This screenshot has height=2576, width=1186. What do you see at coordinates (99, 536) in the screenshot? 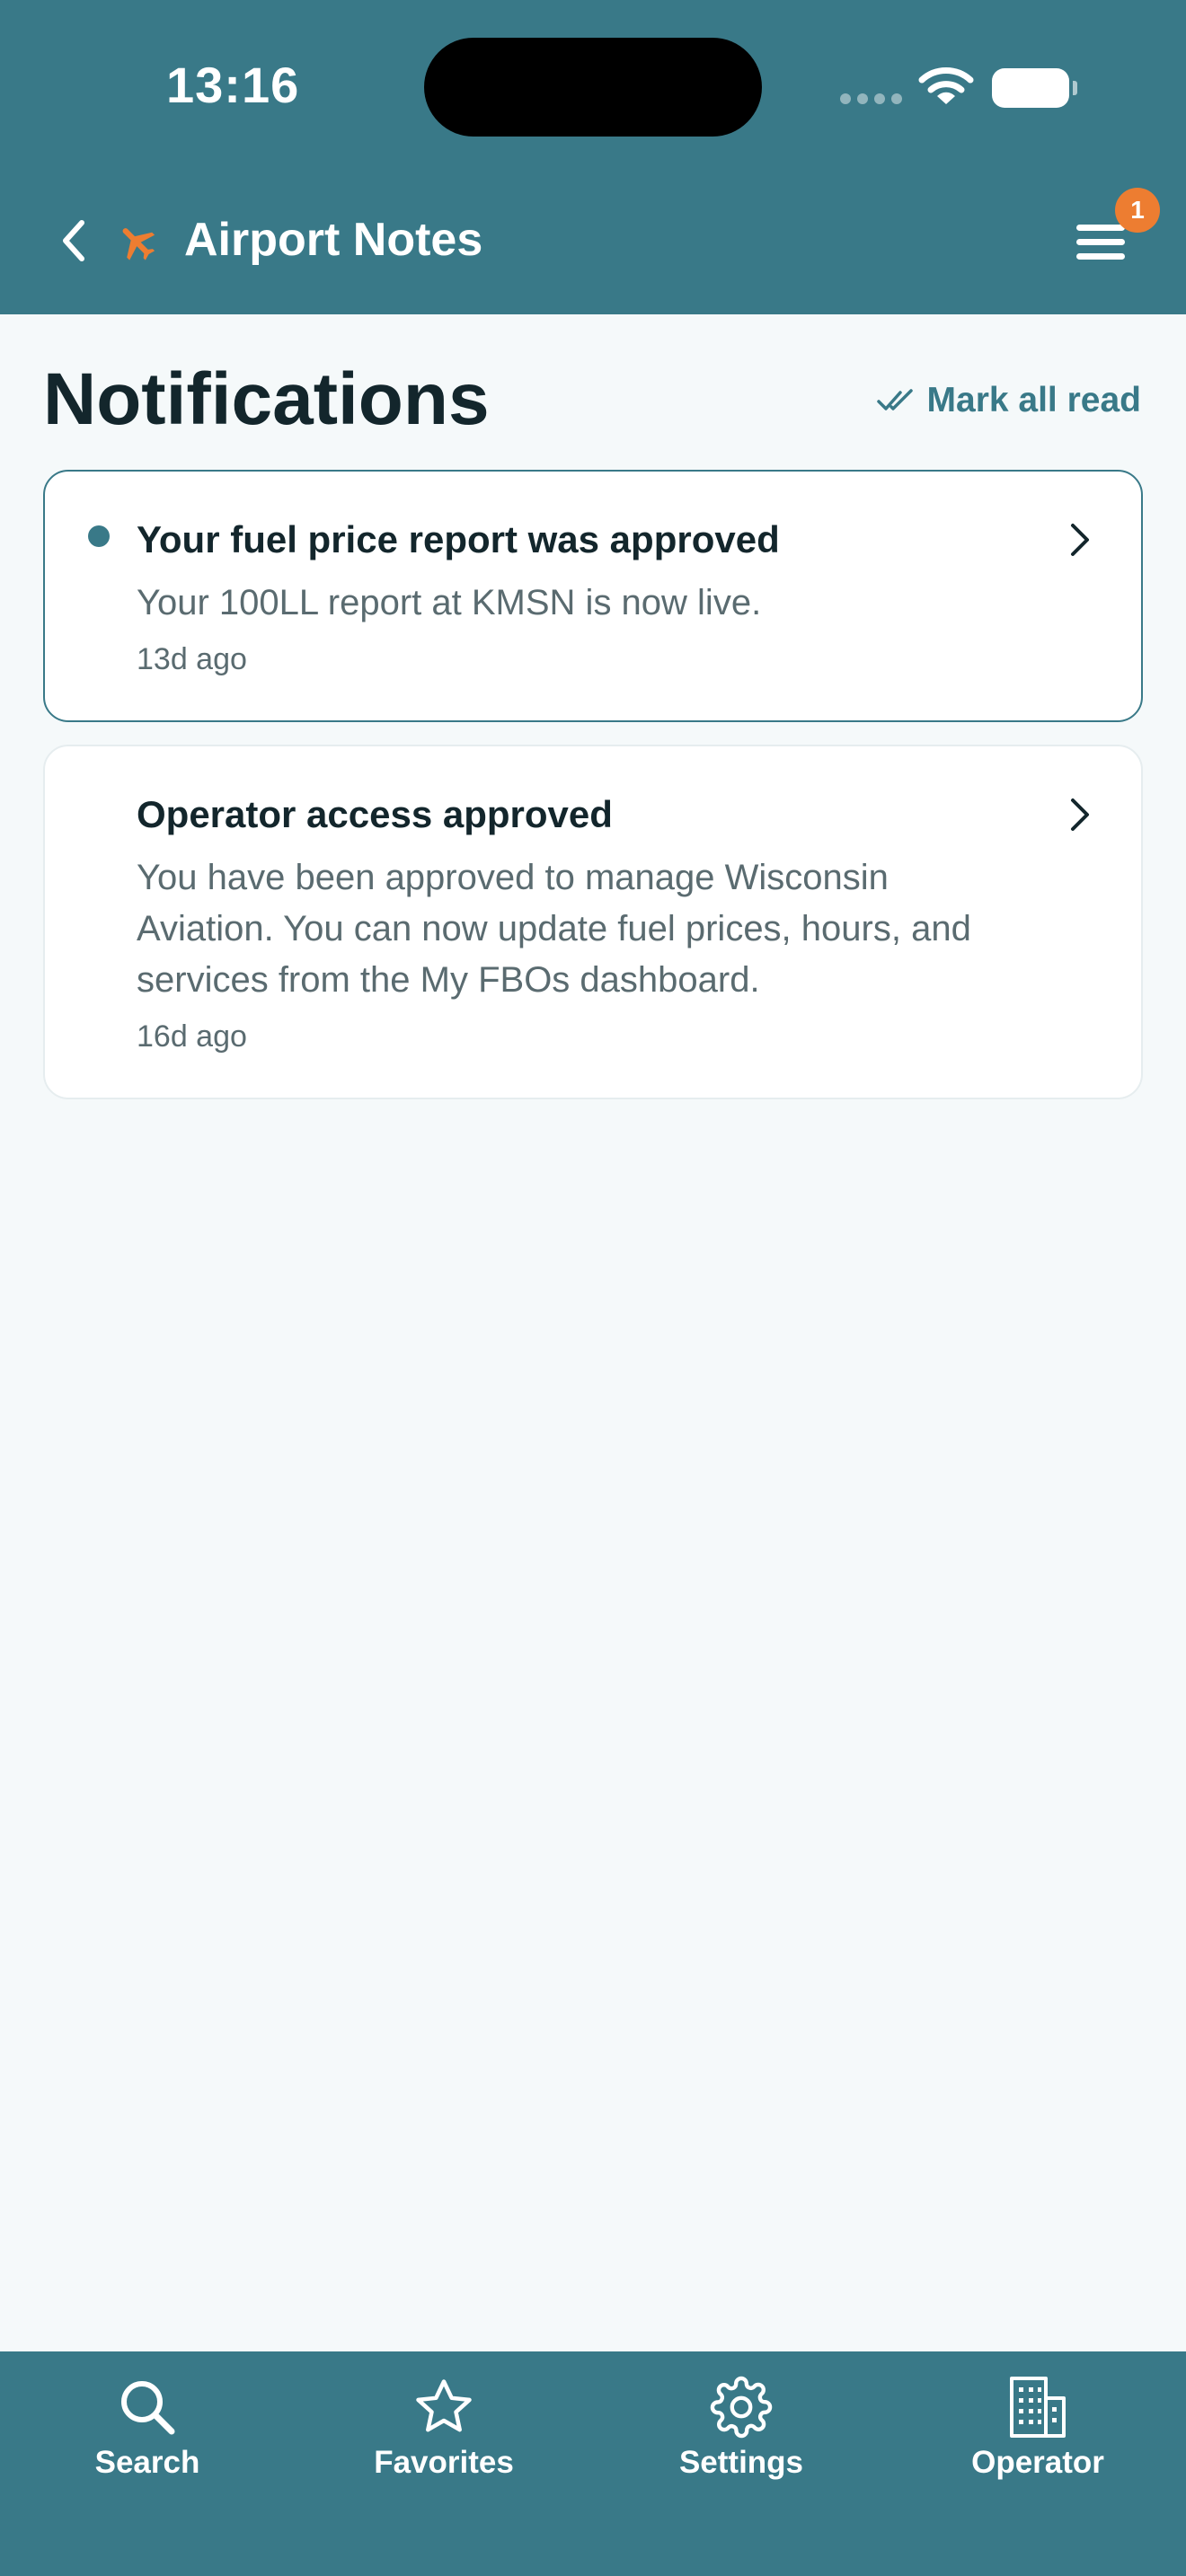
I see `unread-dot` at bounding box center [99, 536].